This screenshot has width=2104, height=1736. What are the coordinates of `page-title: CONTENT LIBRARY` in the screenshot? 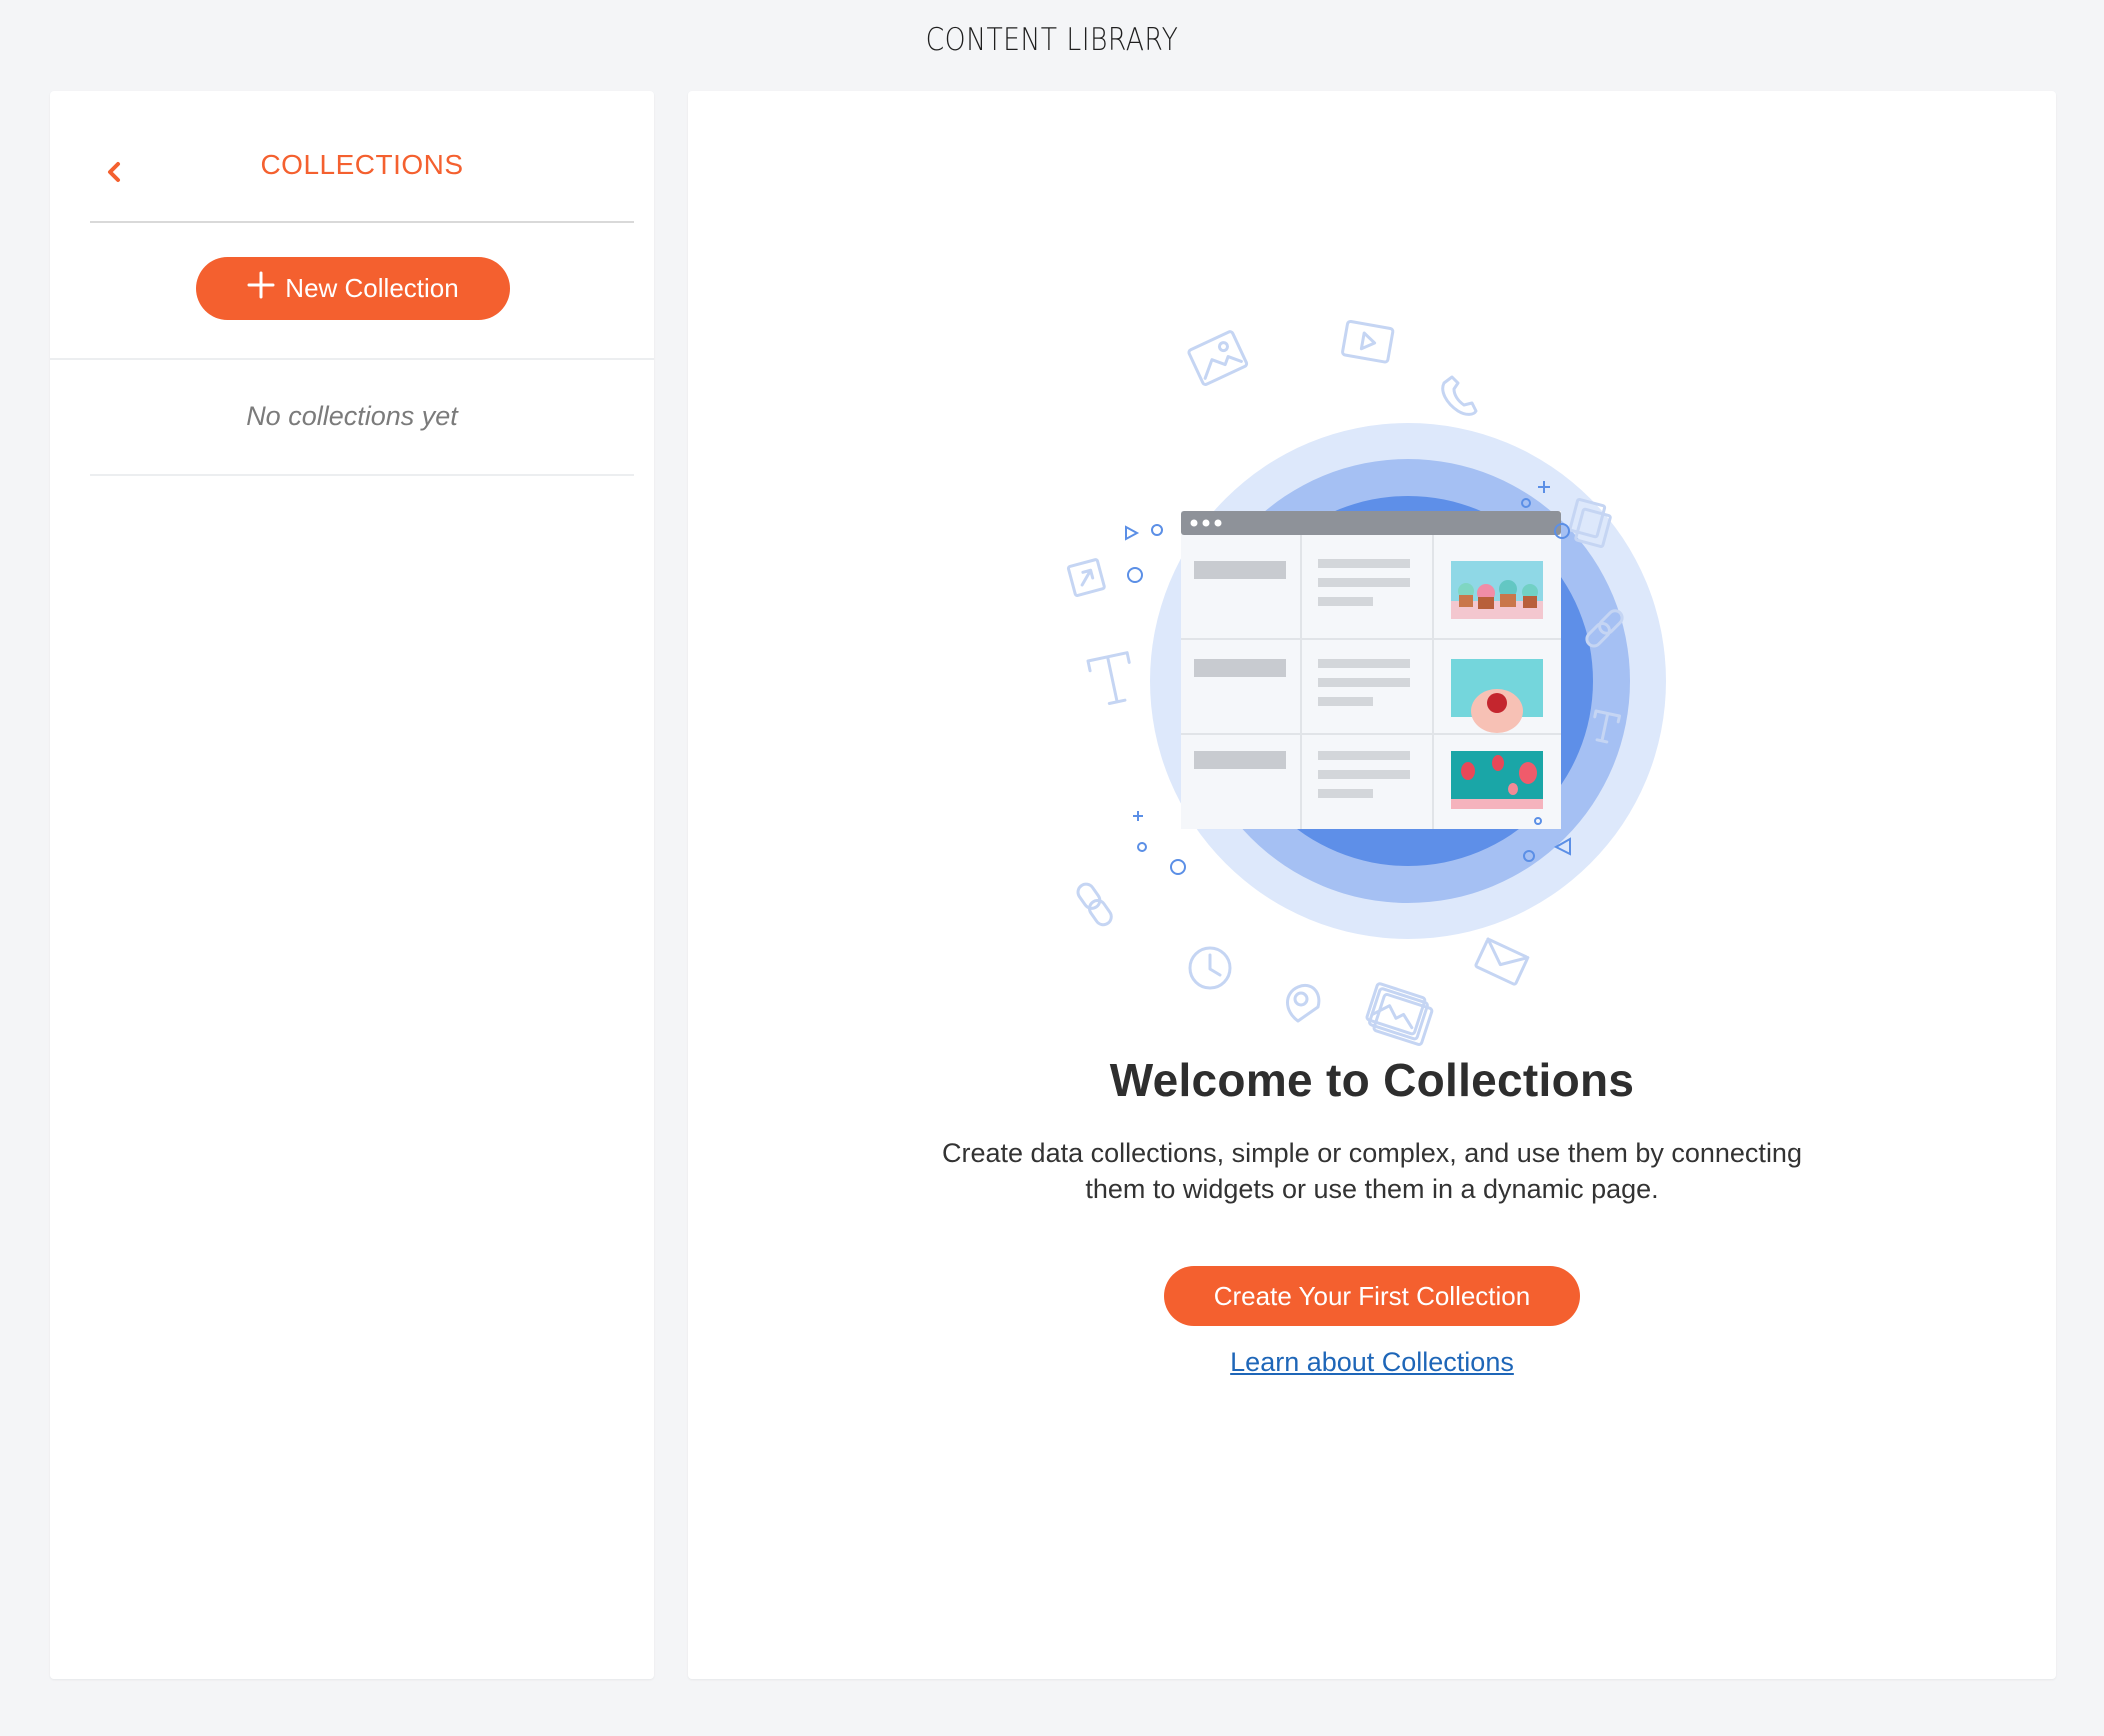 It's located at (1052, 40).